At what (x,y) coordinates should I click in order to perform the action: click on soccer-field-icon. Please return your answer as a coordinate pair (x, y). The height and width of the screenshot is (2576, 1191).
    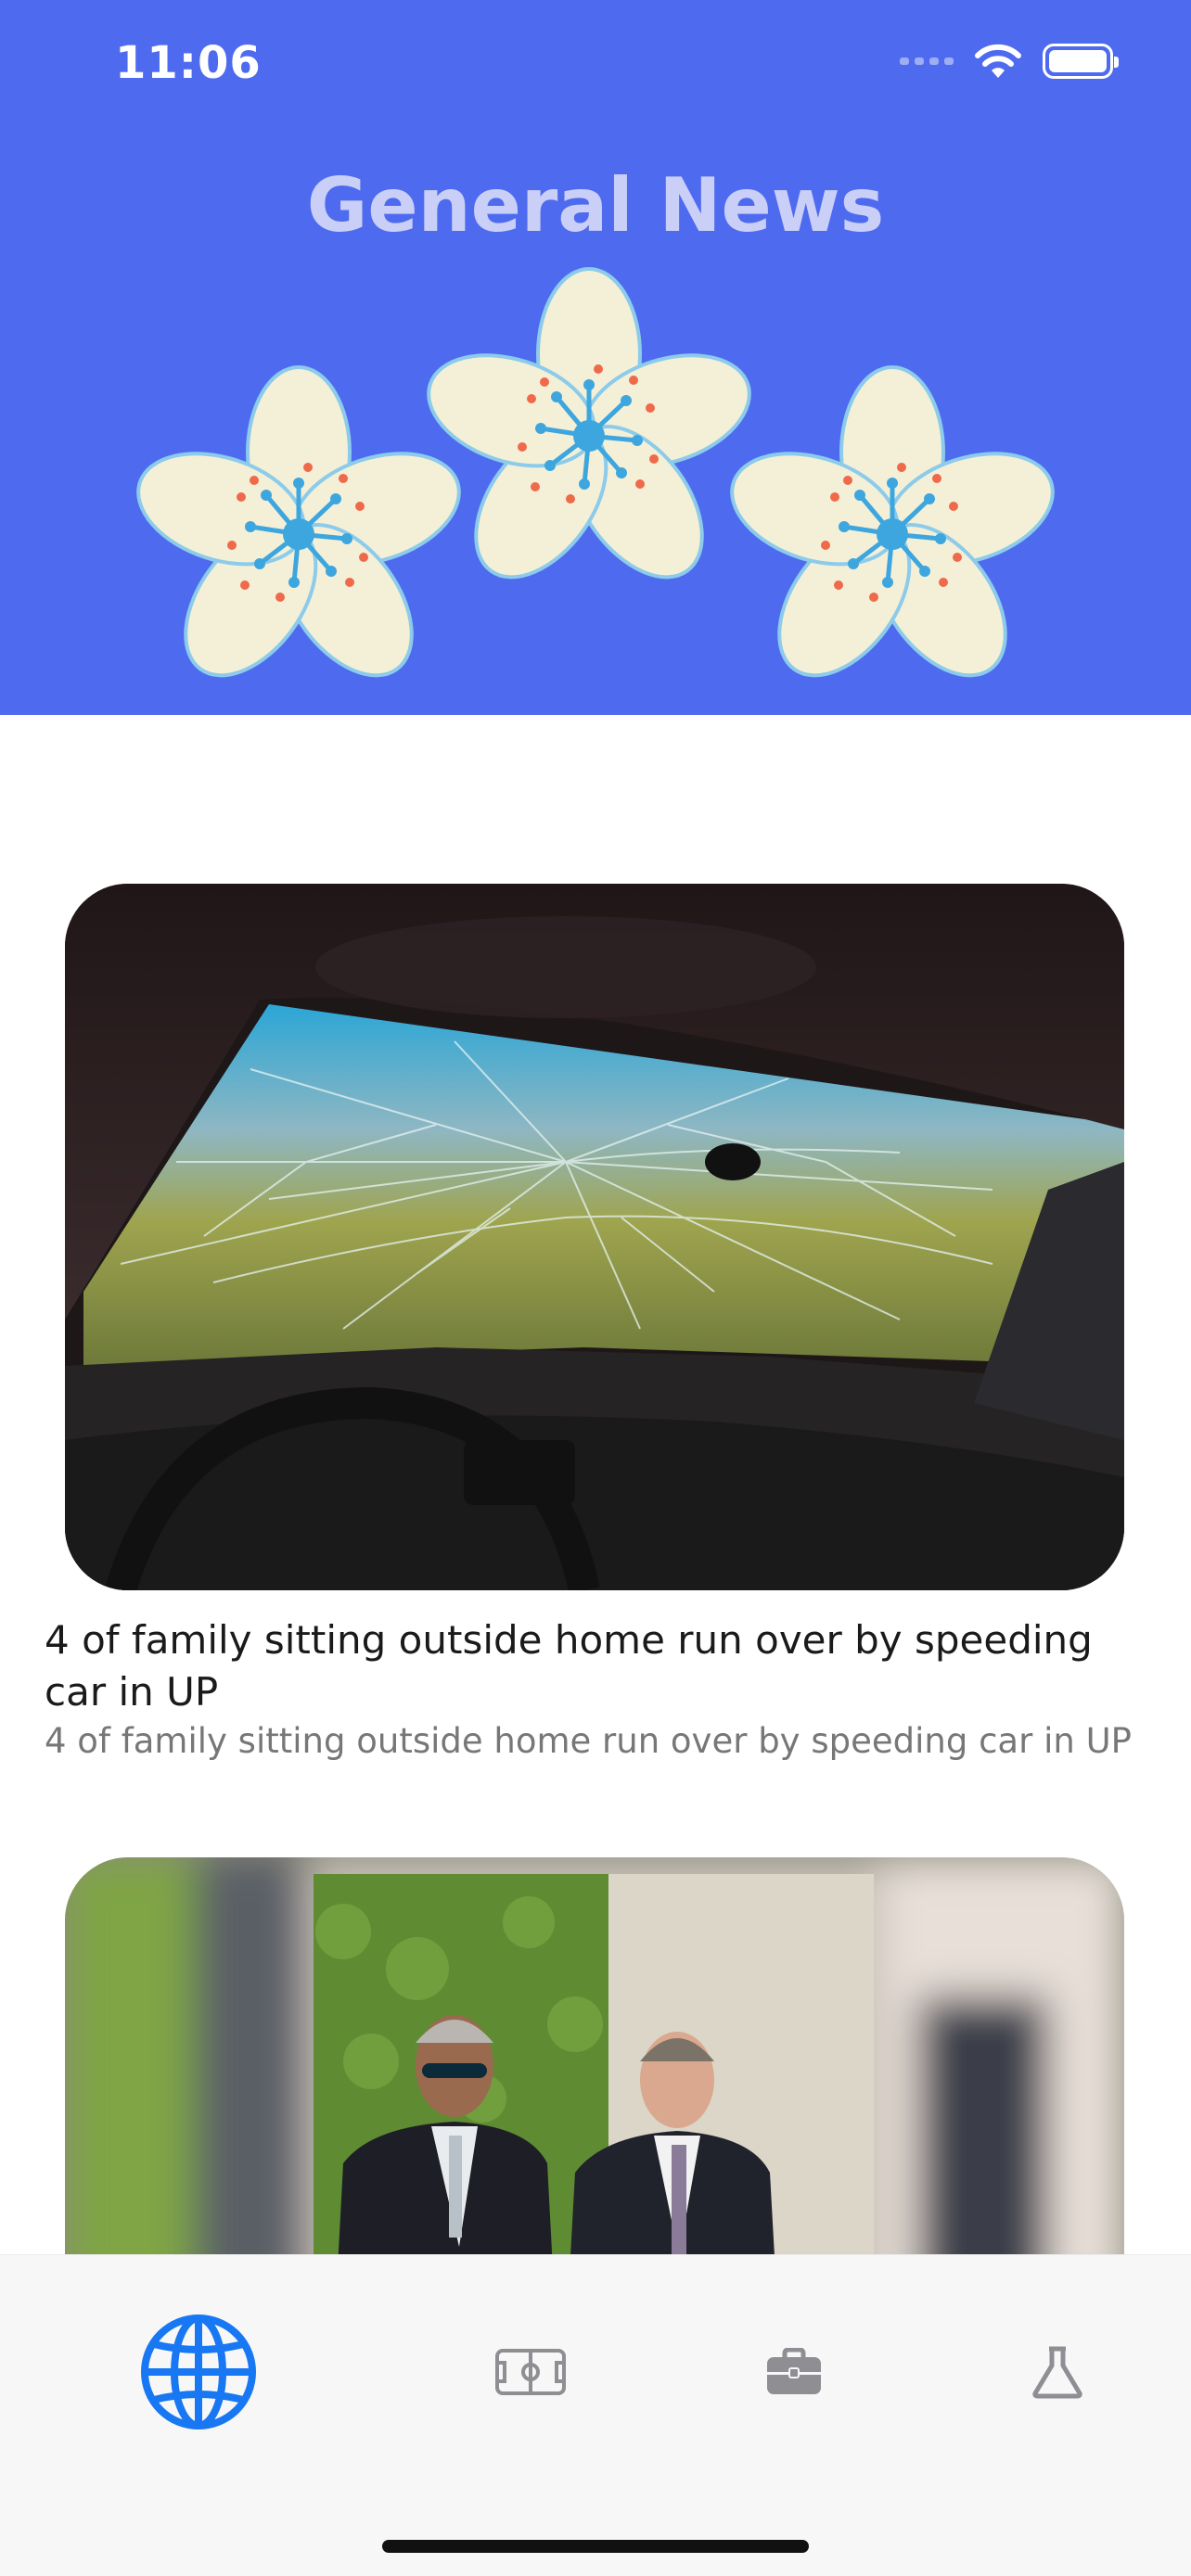
    Looking at the image, I should click on (530, 2372).